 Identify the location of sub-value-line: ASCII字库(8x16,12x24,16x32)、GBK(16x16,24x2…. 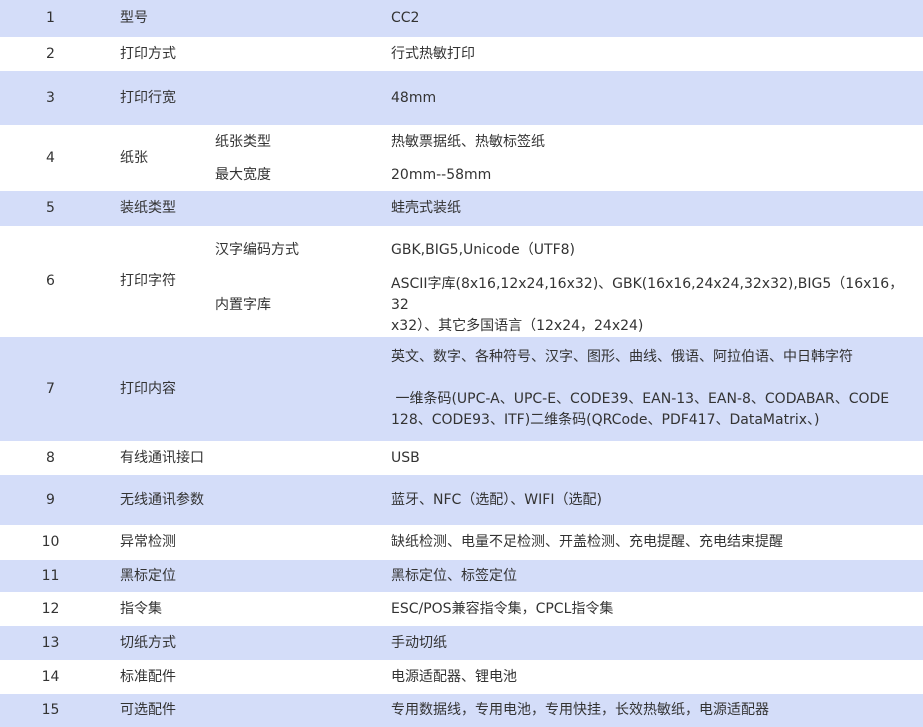
(647, 294).